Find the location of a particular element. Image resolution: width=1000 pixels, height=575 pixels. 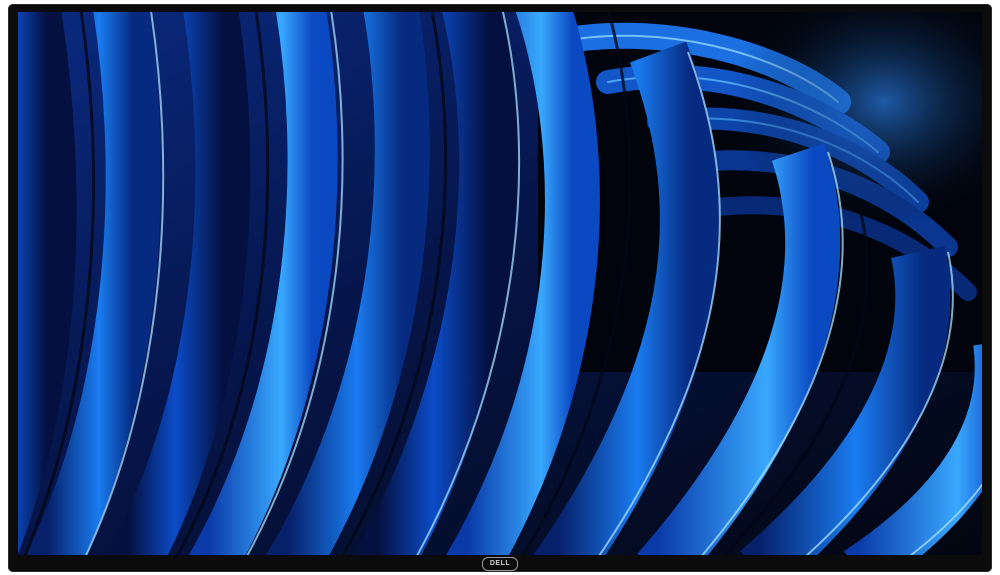

monitor-bottom-bezel: DELL is located at coordinates (500, 563).